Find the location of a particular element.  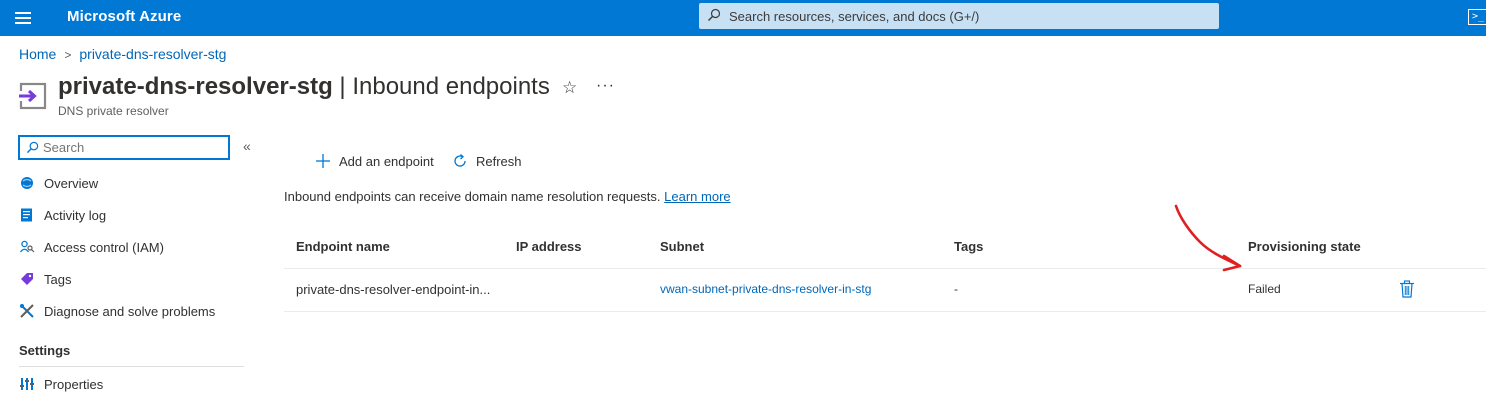

resource-type: DNS private resolver is located at coordinates (113, 111).